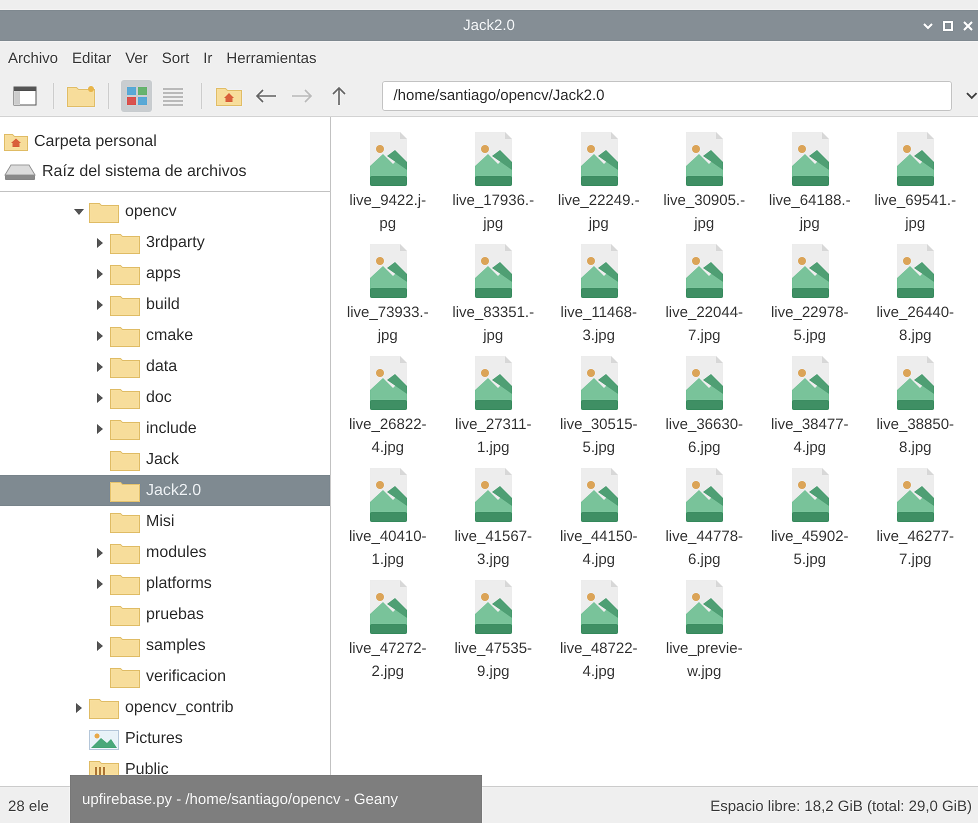 This screenshot has width=978, height=823. What do you see at coordinates (968, 26) in the screenshot?
I see `close-icon` at bounding box center [968, 26].